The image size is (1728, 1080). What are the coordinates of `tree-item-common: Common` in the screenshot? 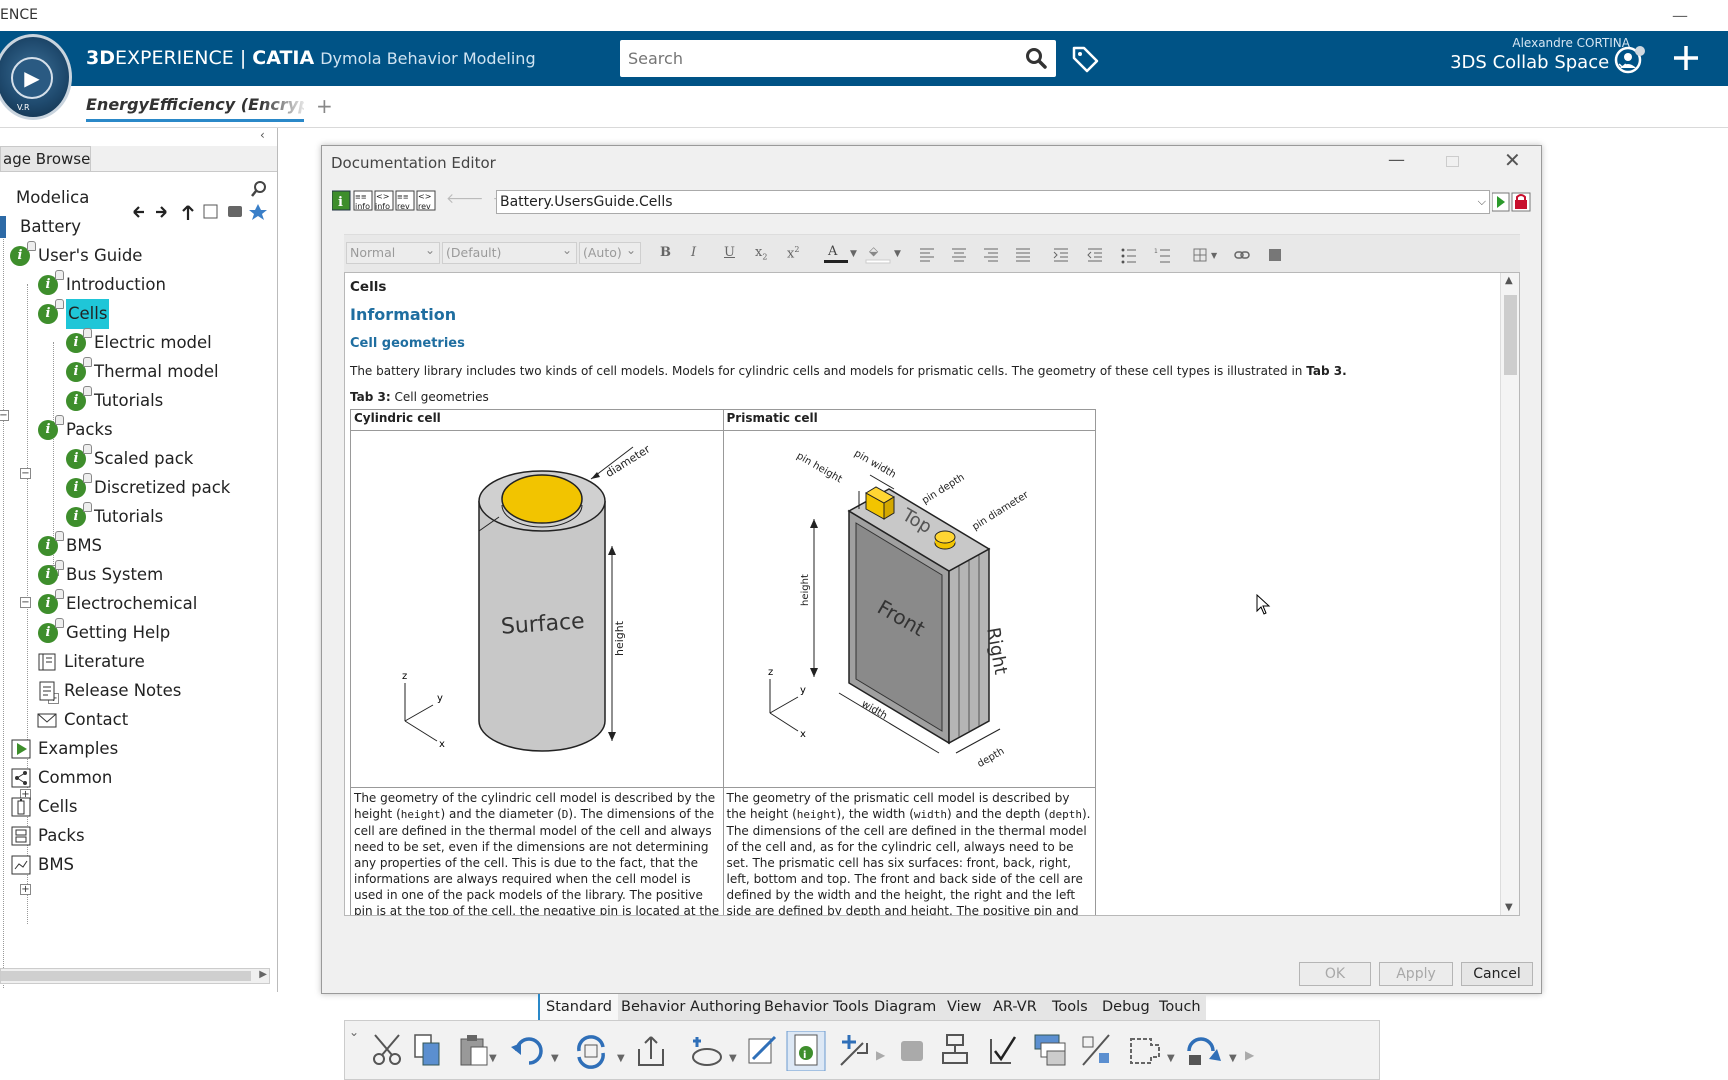 It's located at (61, 777).